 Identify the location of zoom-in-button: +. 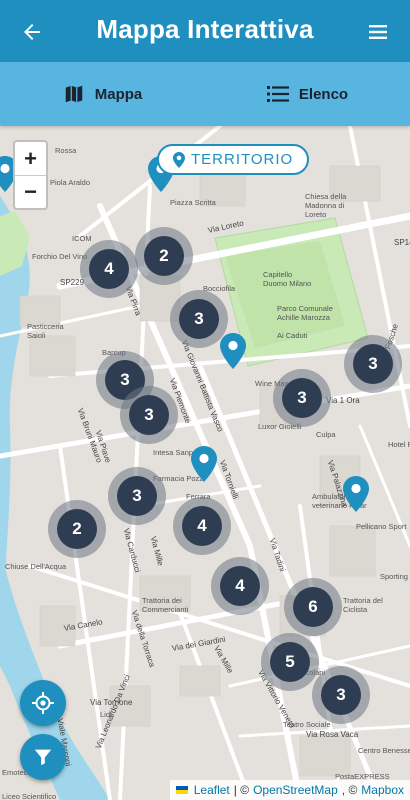
(30, 158).